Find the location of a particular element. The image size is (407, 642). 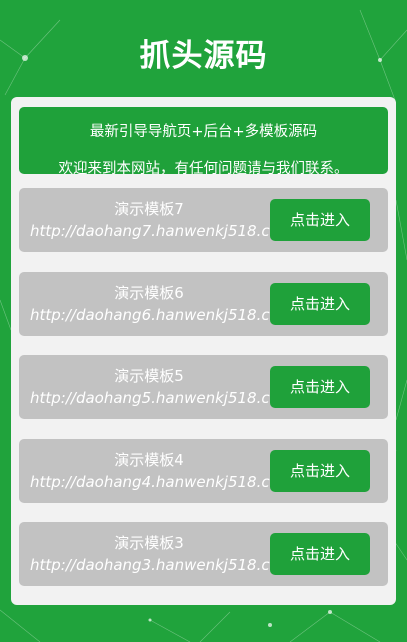

notice-banner: 最新引导导航页+后台+多模板源码 欢迎来到本网站，有任何问题请与我们联系。 is located at coordinates (203, 142).